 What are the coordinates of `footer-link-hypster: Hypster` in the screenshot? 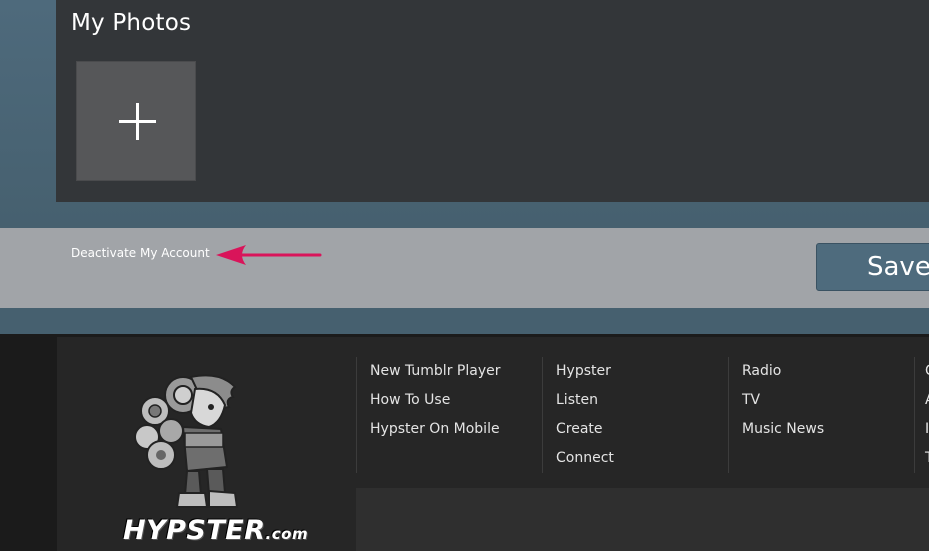 It's located at (642, 371).